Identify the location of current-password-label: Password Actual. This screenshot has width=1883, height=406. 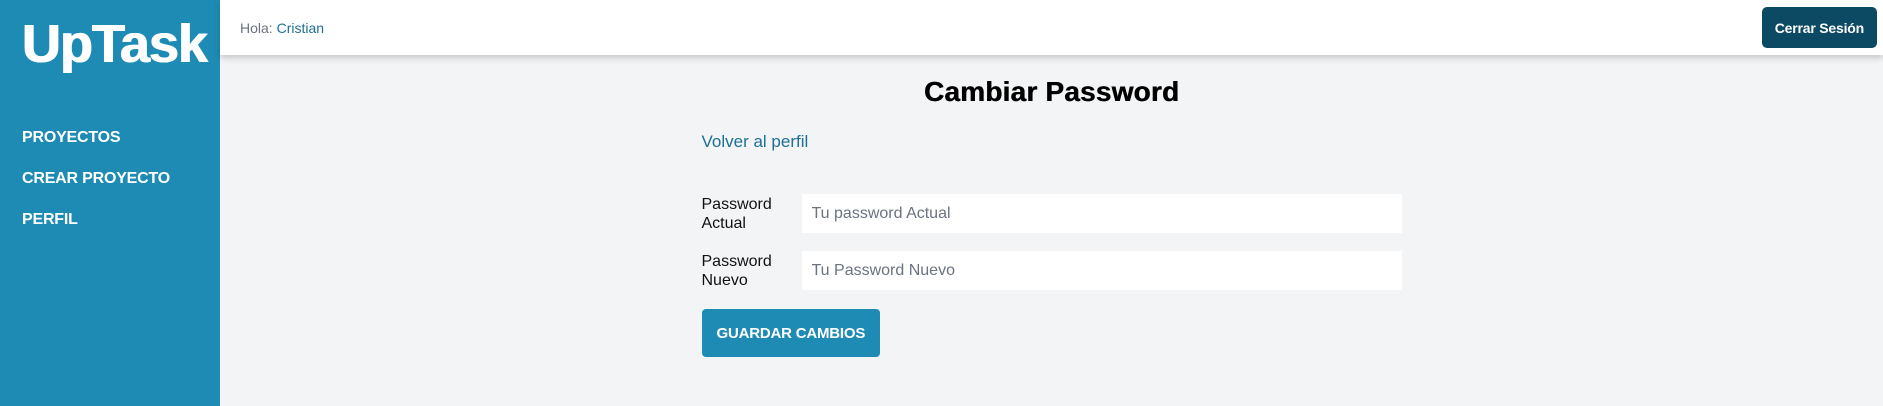
(752, 214).